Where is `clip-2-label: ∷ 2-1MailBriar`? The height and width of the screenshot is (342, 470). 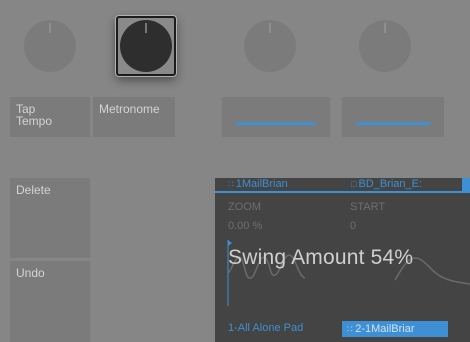 clip-2-label: ∷ 2-1MailBriar is located at coordinates (395, 328).